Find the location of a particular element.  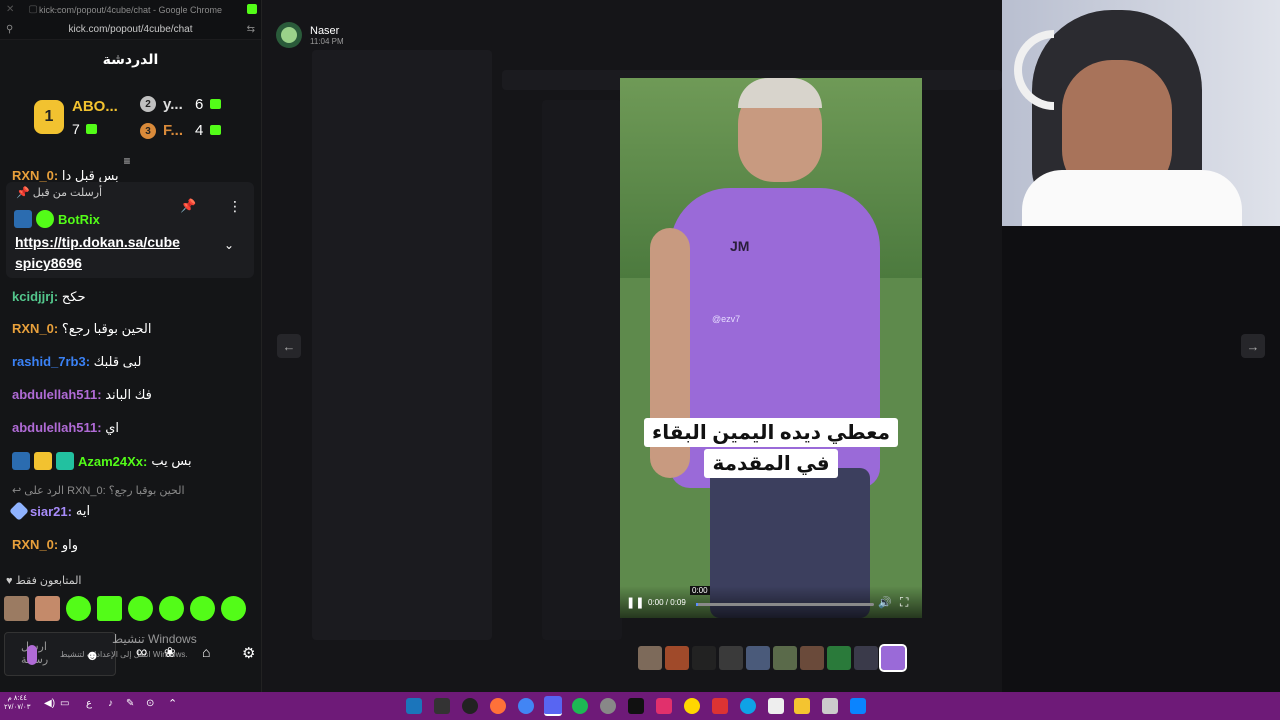

language-indicator: ع is located at coordinates (89, 703).